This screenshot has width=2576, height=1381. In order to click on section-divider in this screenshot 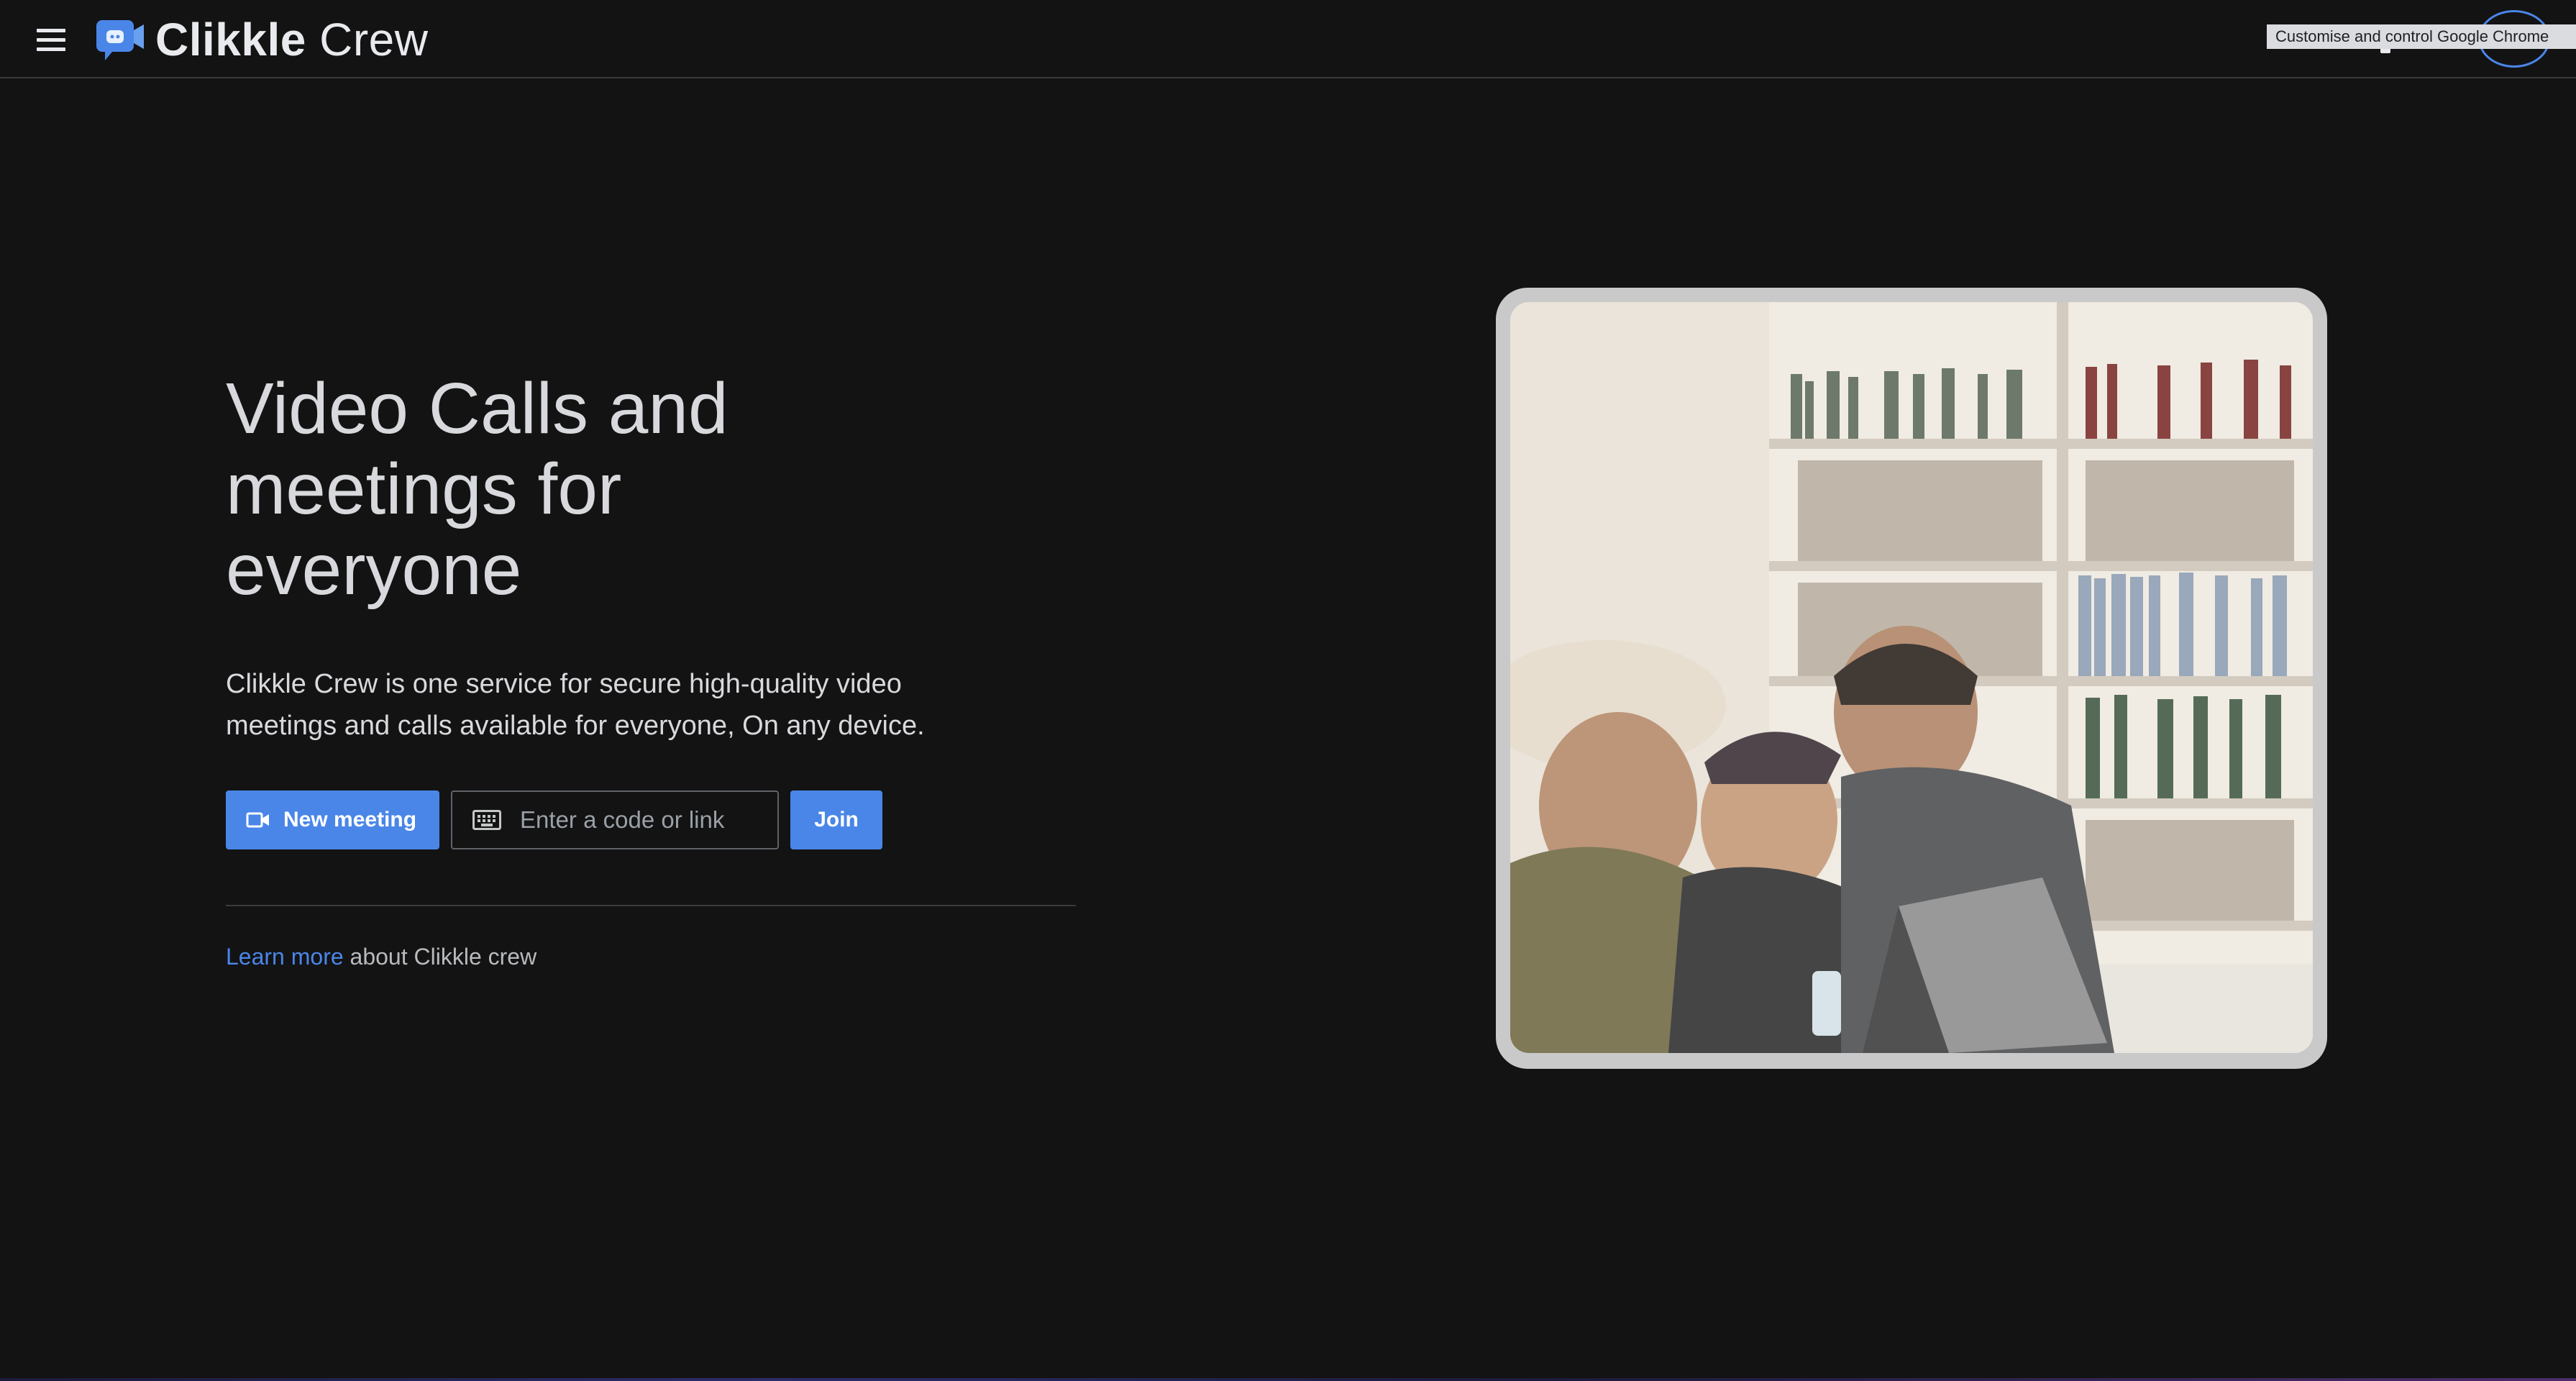, I will do `click(651, 905)`.